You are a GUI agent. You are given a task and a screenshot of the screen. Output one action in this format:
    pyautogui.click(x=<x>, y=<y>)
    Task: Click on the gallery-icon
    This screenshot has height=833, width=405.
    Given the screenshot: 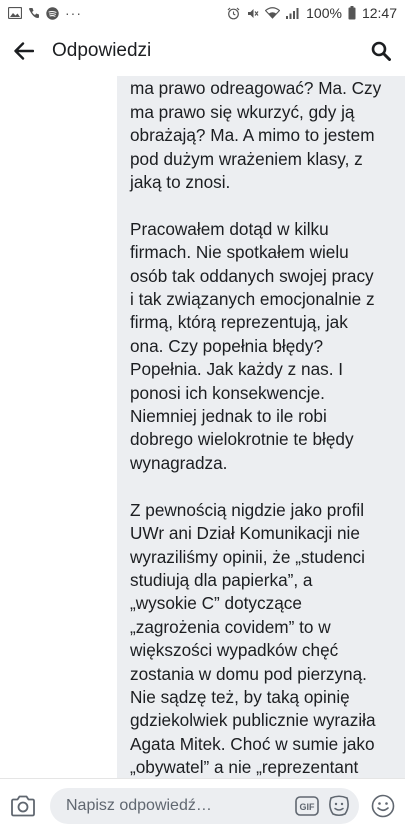 What is the action you would take?
    pyautogui.click(x=15, y=13)
    